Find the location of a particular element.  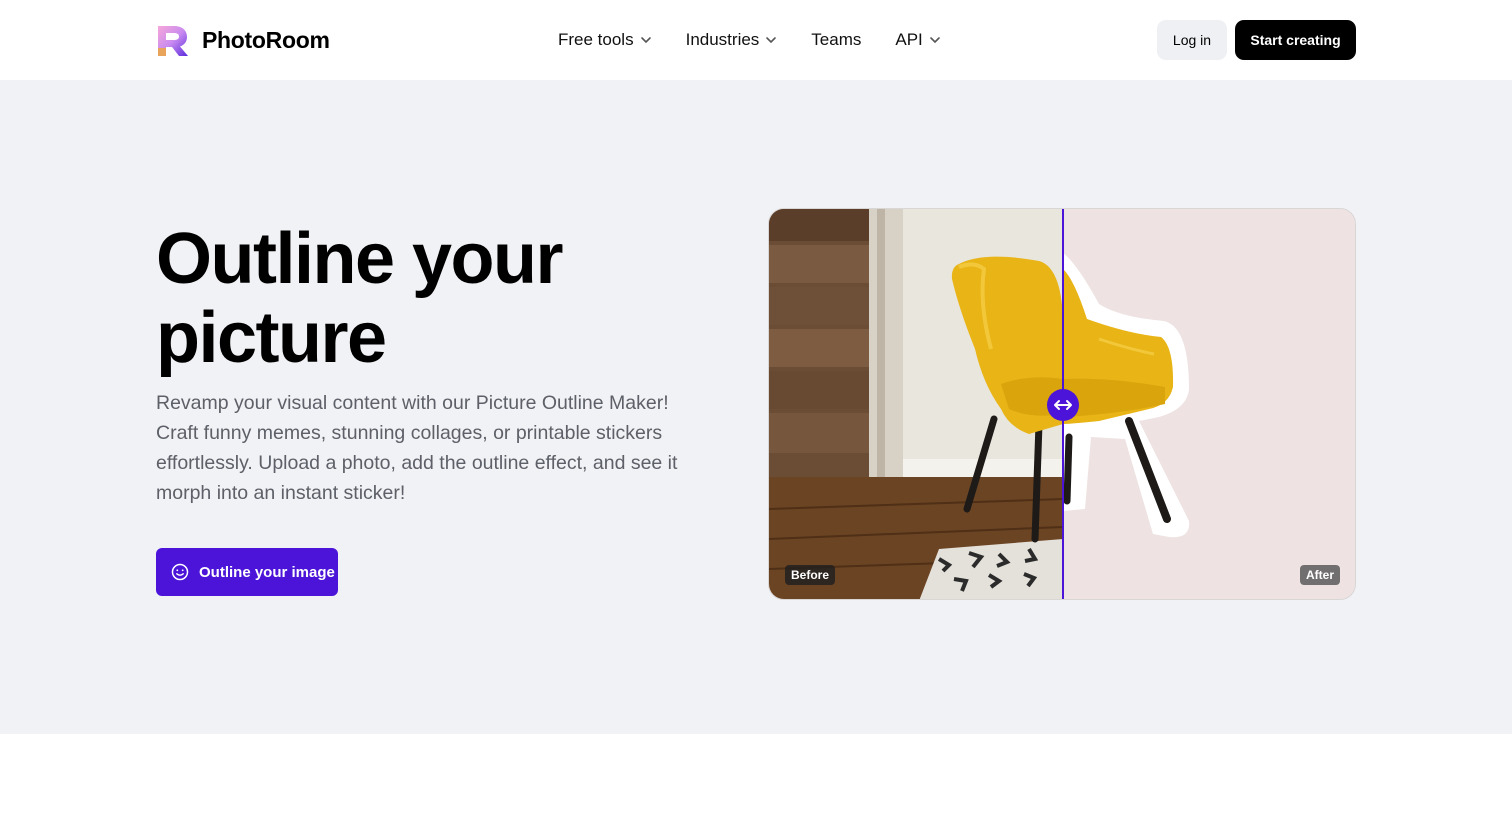

nav-api-label: API is located at coordinates (909, 39).